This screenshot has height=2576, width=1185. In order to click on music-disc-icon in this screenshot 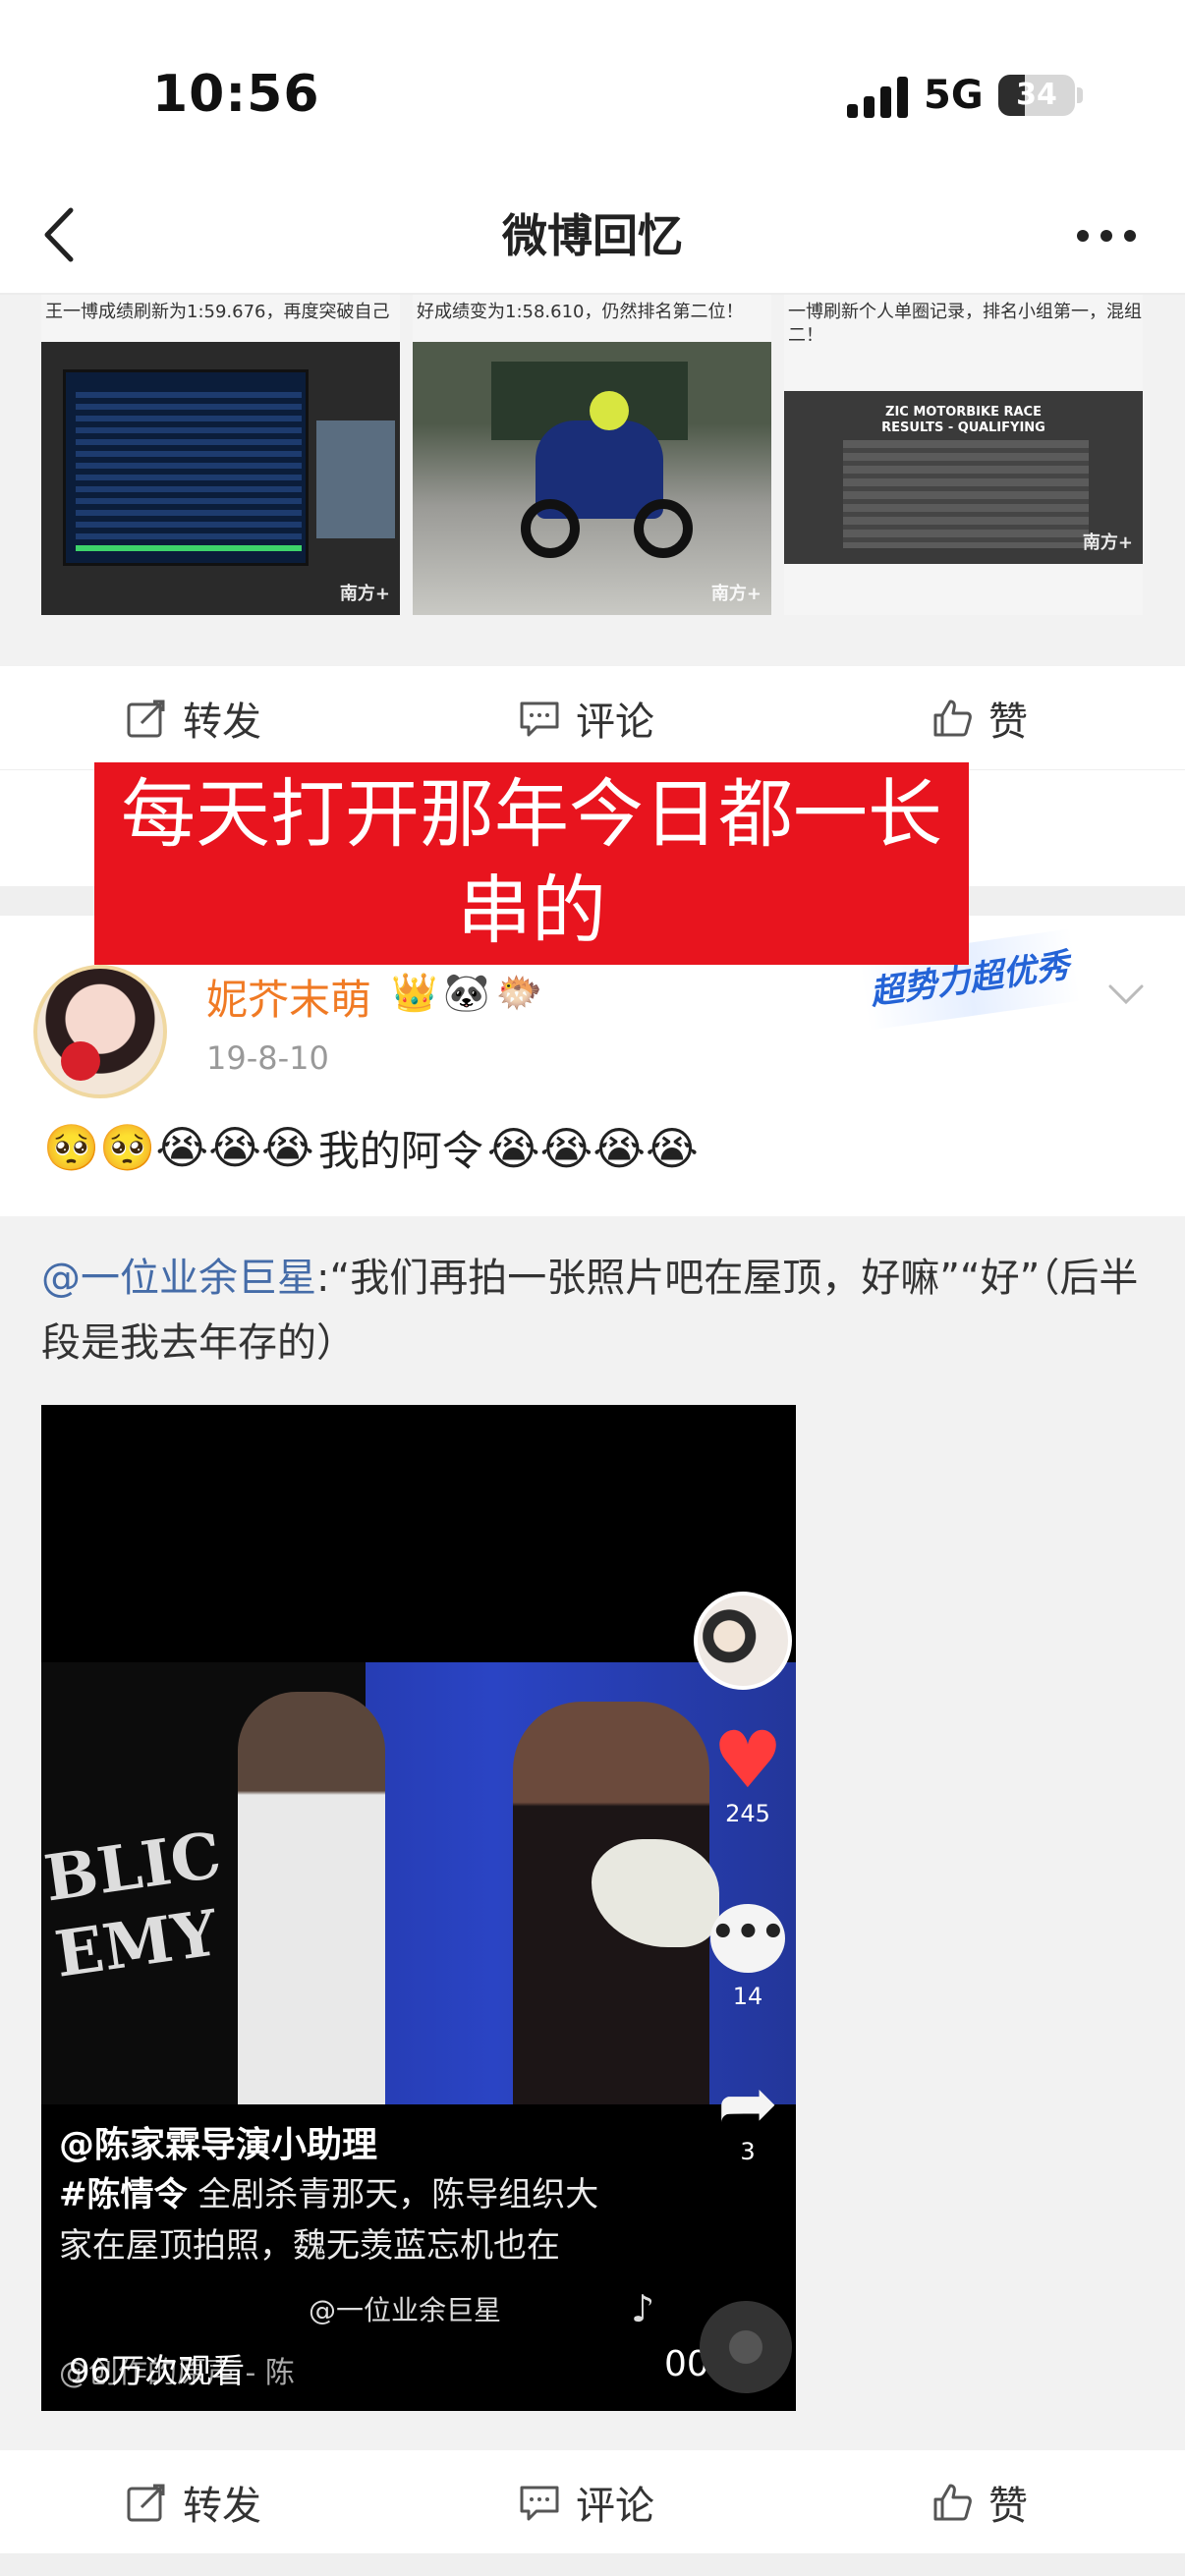, I will do `click(746, 2347)`.